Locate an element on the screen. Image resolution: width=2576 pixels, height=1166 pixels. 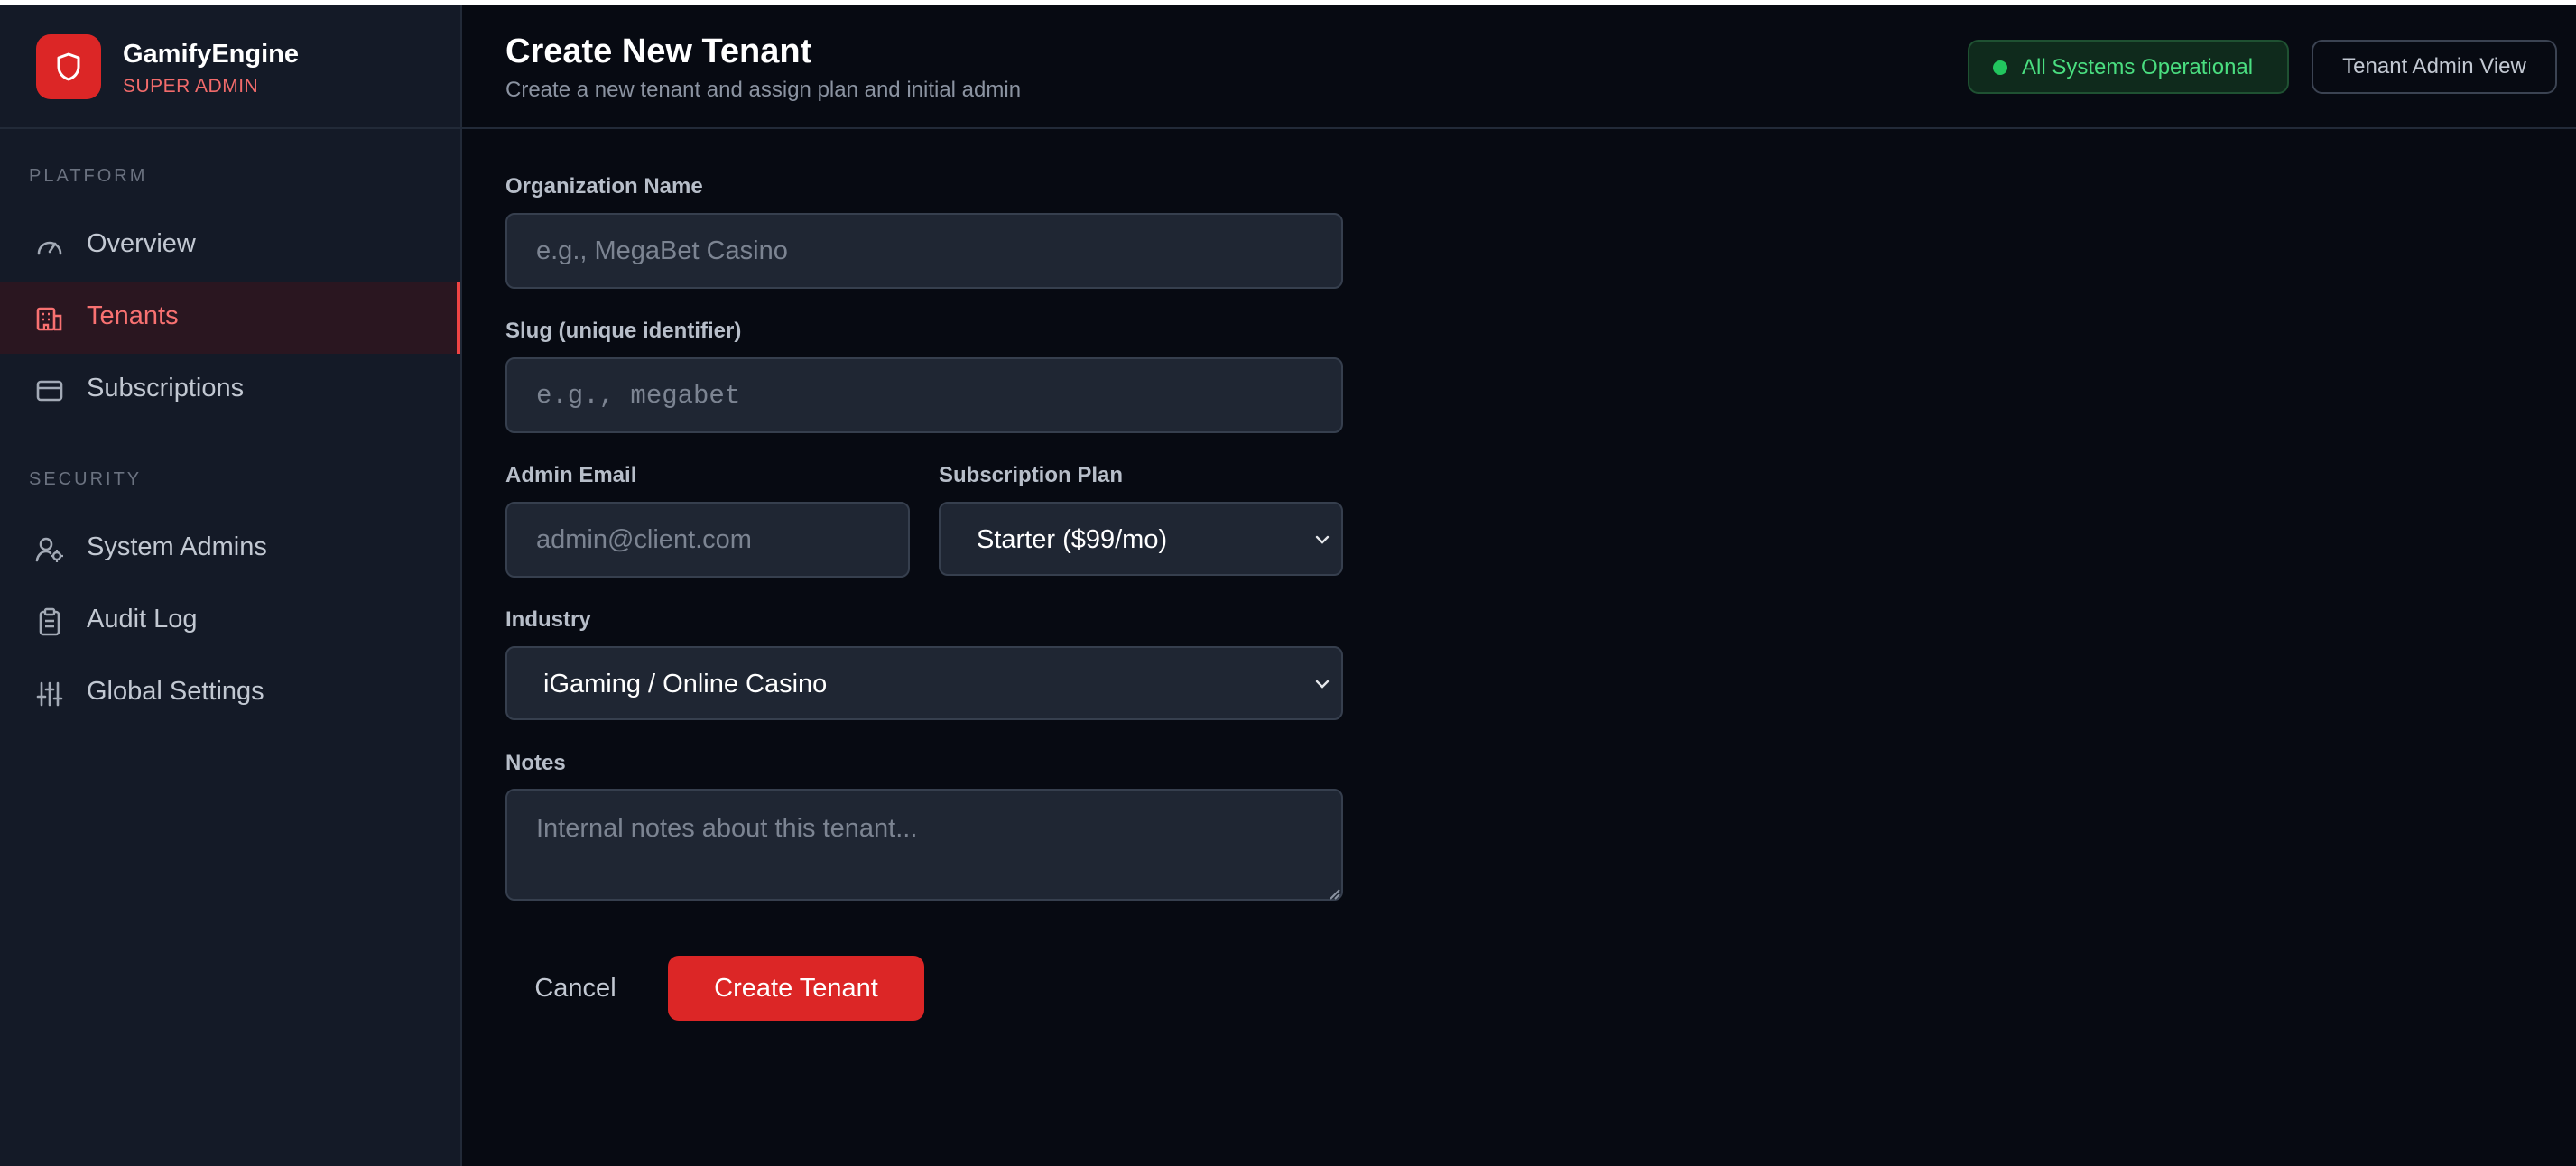
notes-textarea is located at coordinates (924, 845).